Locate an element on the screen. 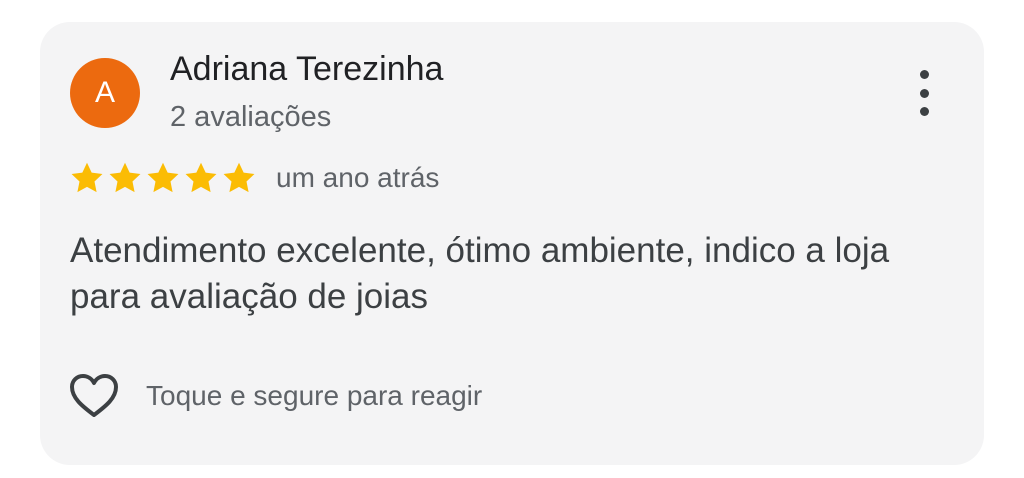 The height and width of the screenshot is (478, 1024). react-label: Toque e segure para reagir is located at coordinates (314, 395).